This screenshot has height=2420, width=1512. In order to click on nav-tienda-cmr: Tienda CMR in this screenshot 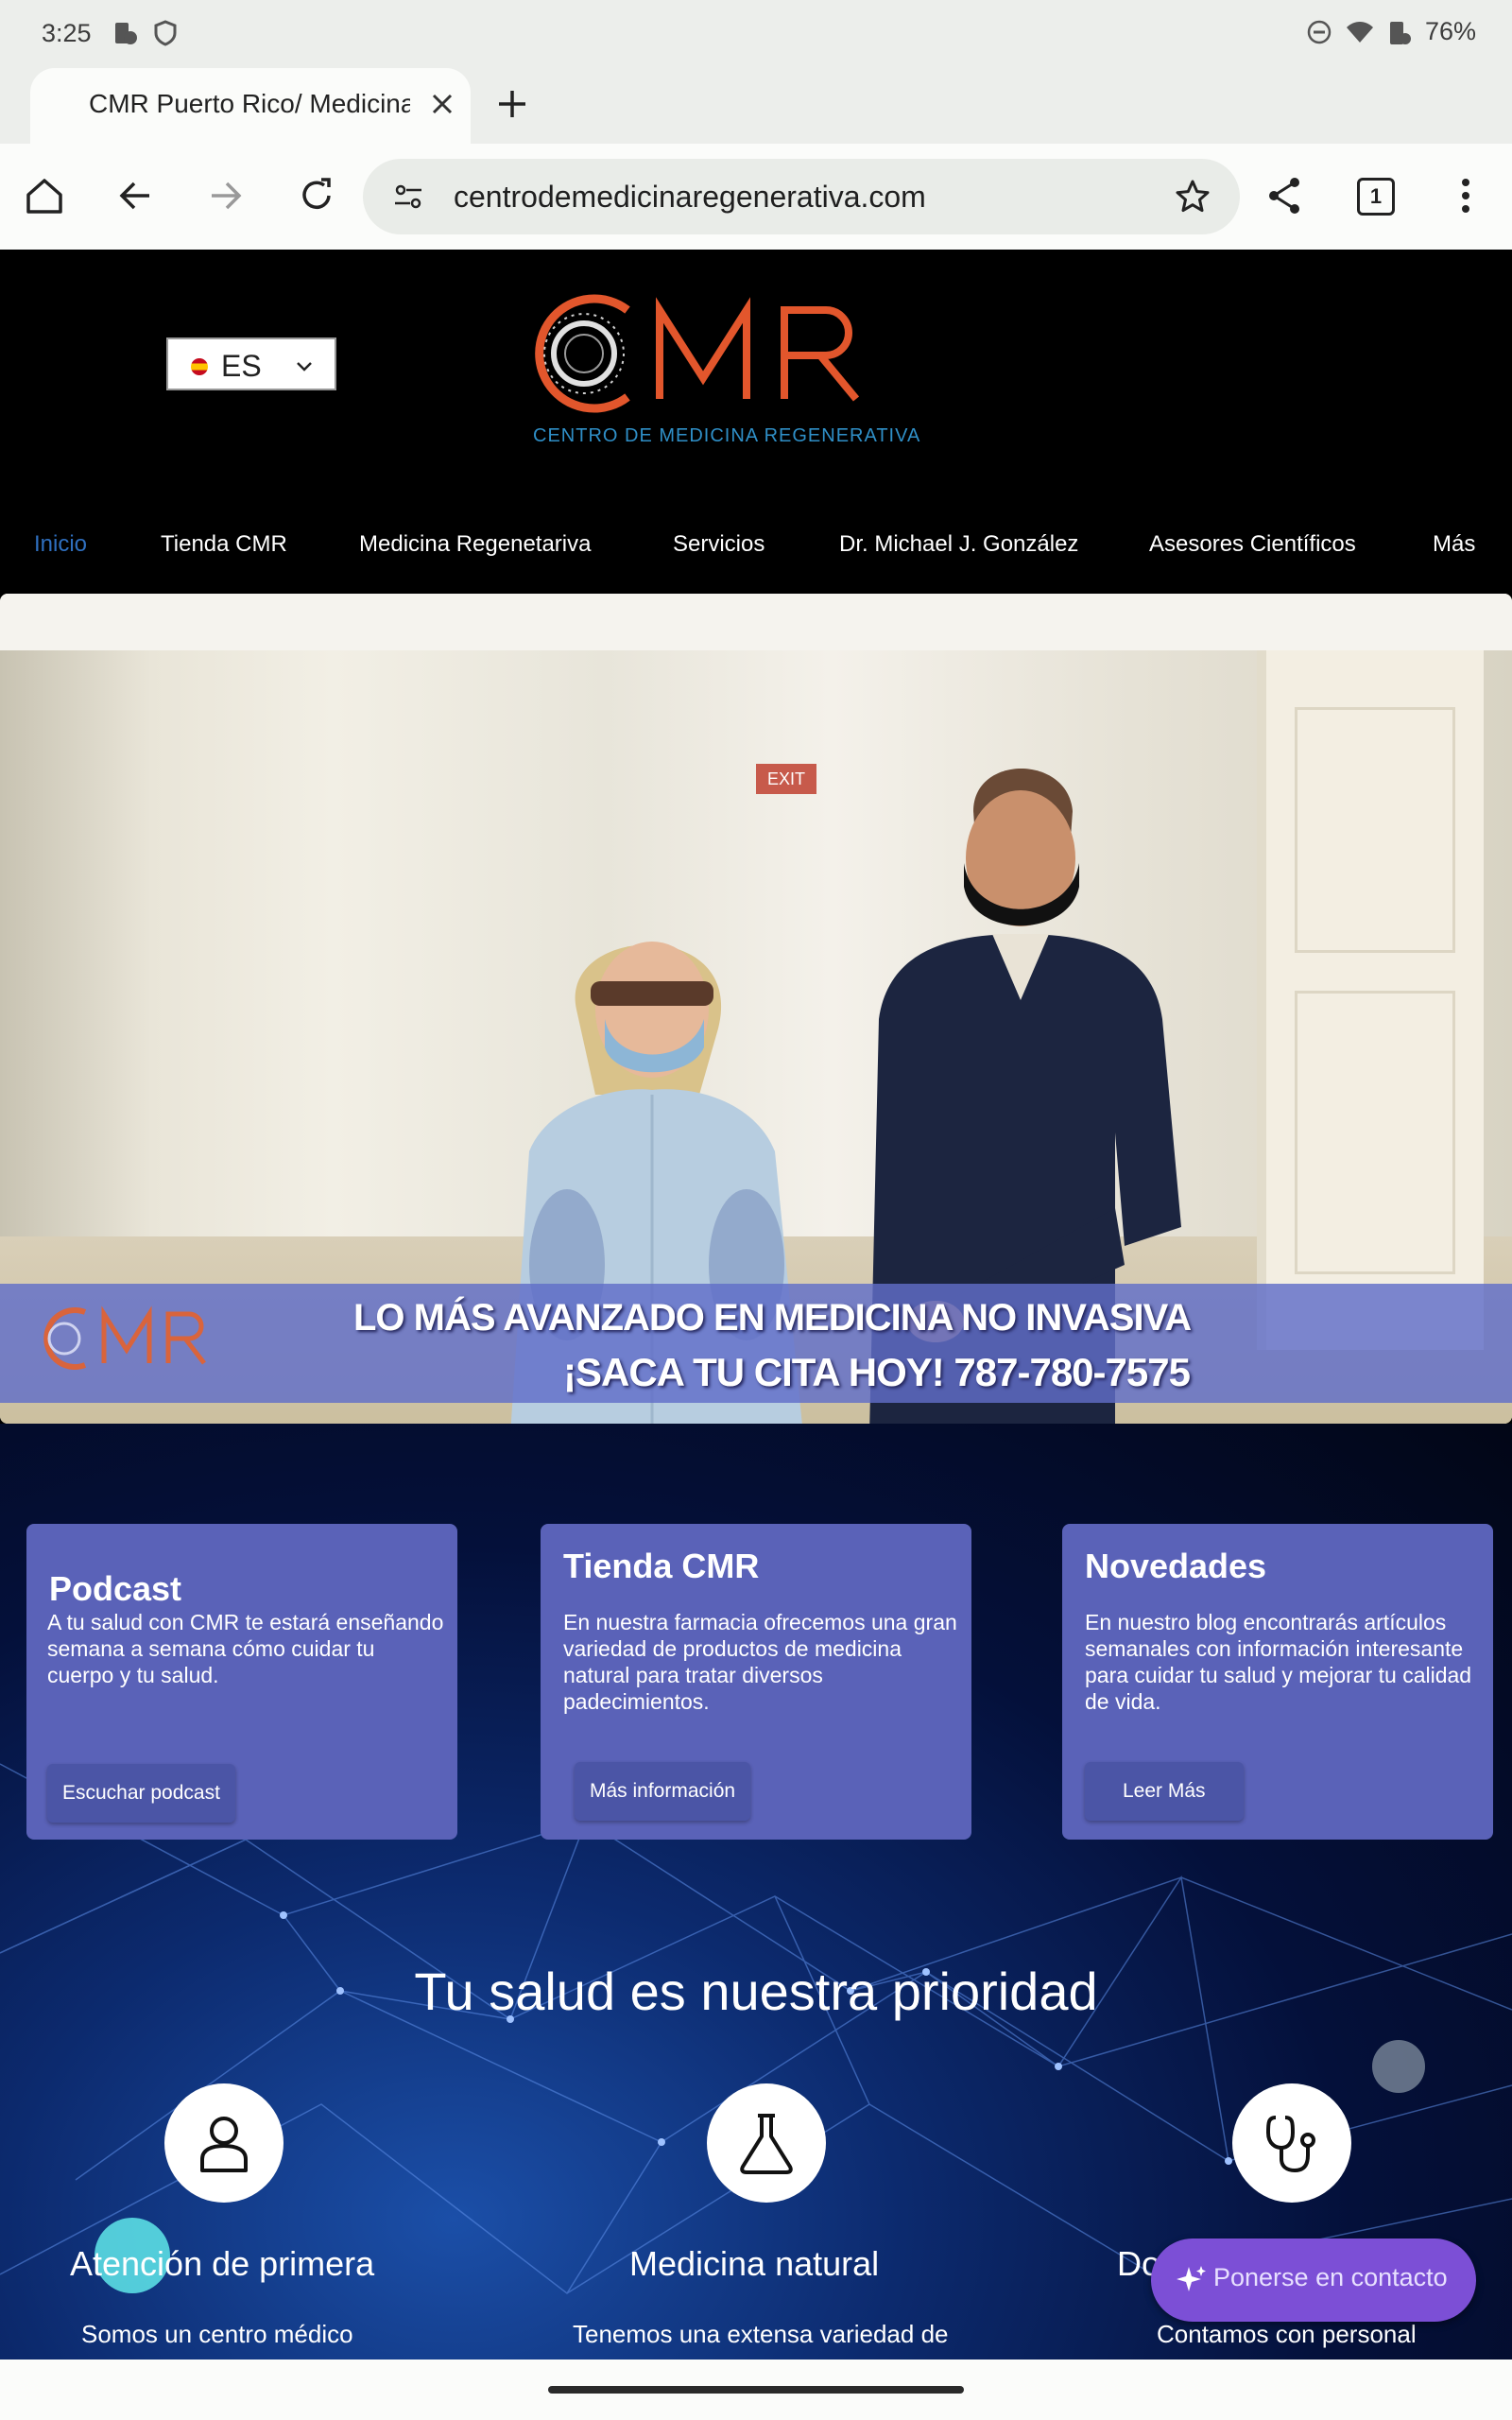, I will do `click(224, 544)`.